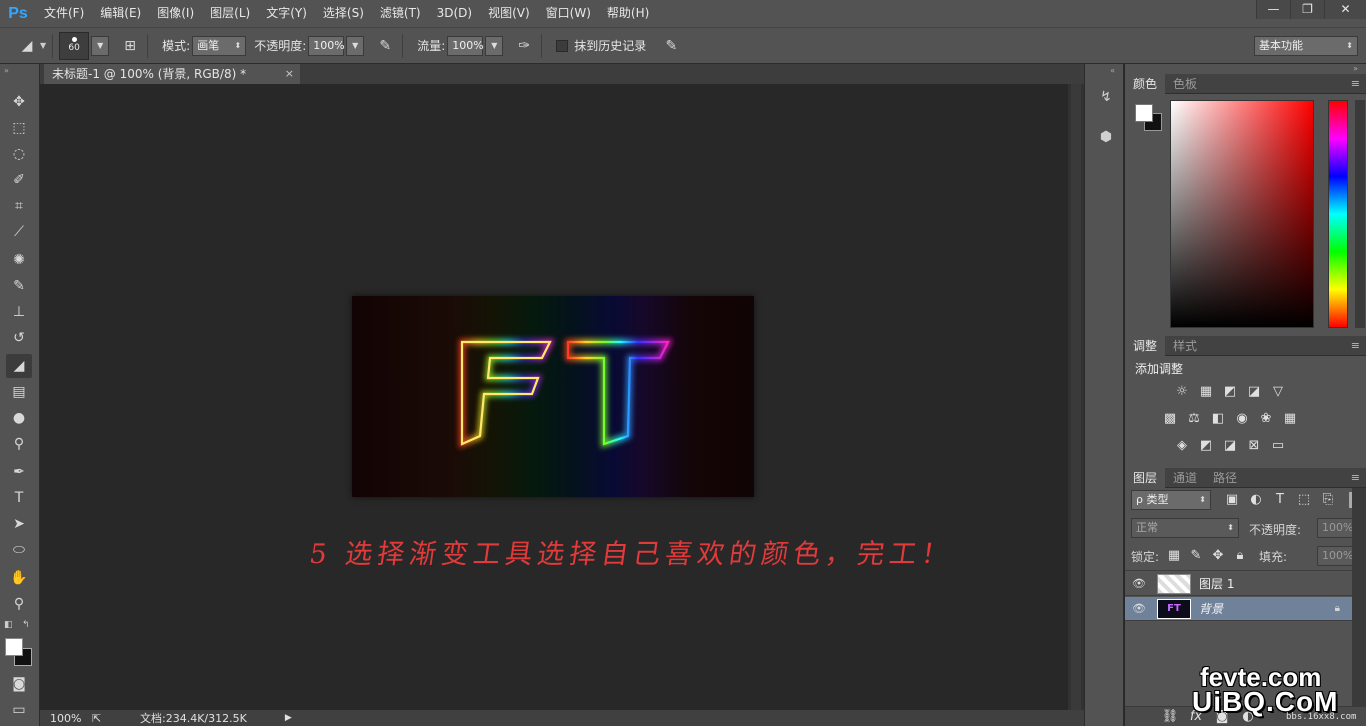 The image size is (1366, 726). I want to click on preset-arrow-icon: ▼, so click(43, 45).